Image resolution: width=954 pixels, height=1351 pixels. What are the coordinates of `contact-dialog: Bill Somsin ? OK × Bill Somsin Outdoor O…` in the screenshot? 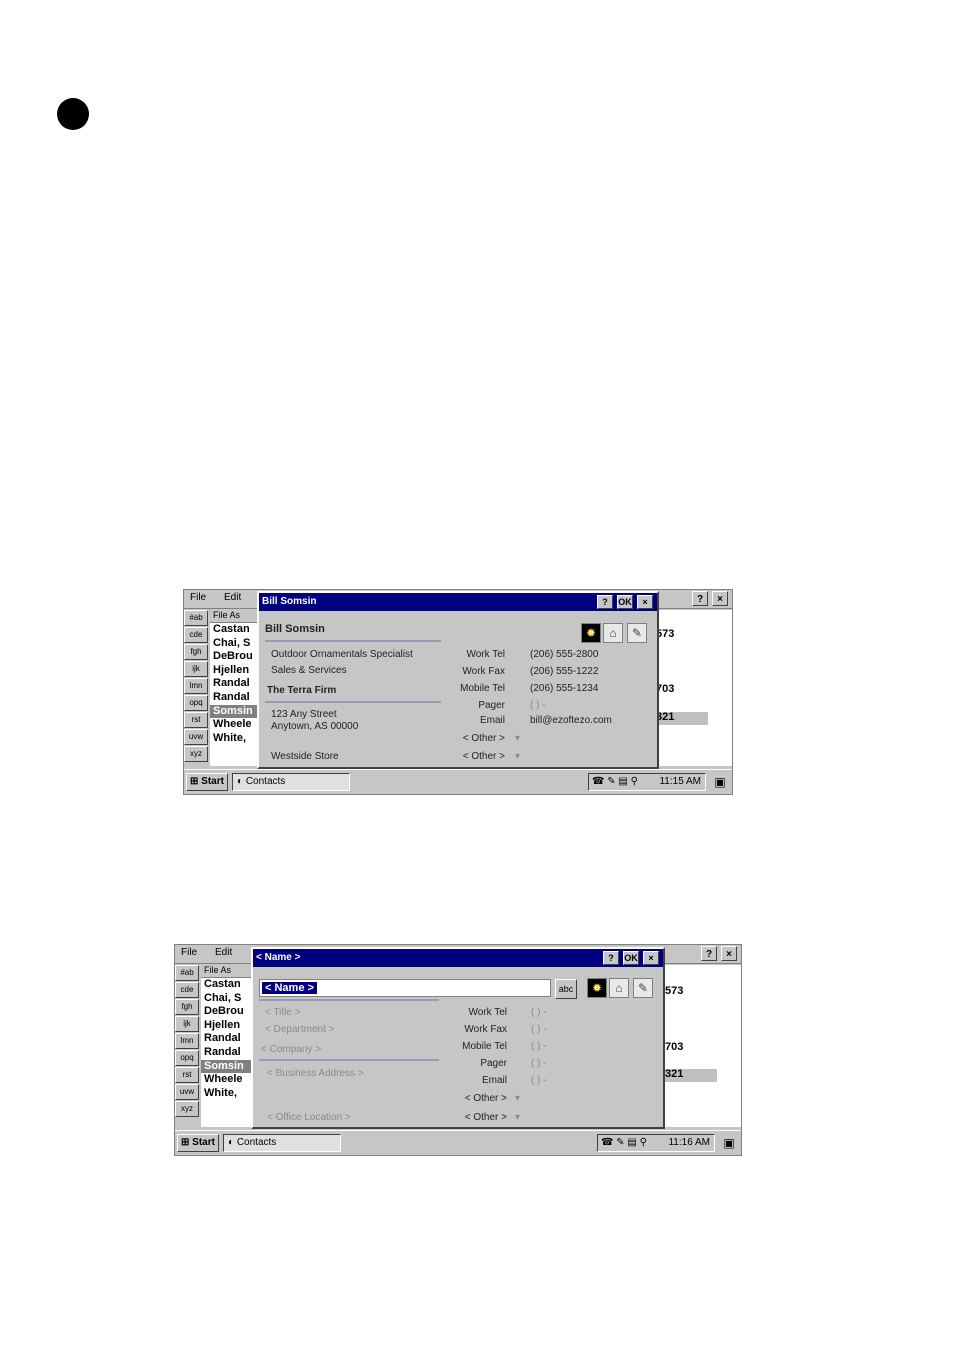 It's located at (458, 680).